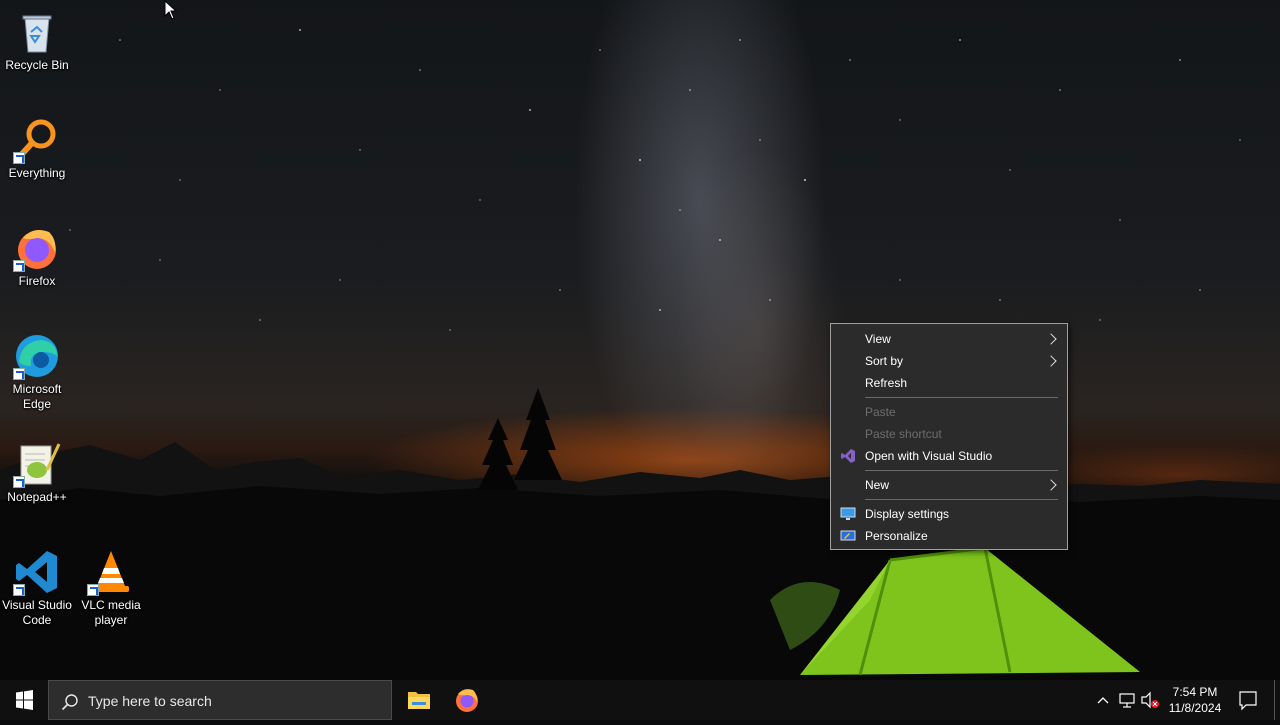  I want to click on show-desktop-button, so click(1277, 700).